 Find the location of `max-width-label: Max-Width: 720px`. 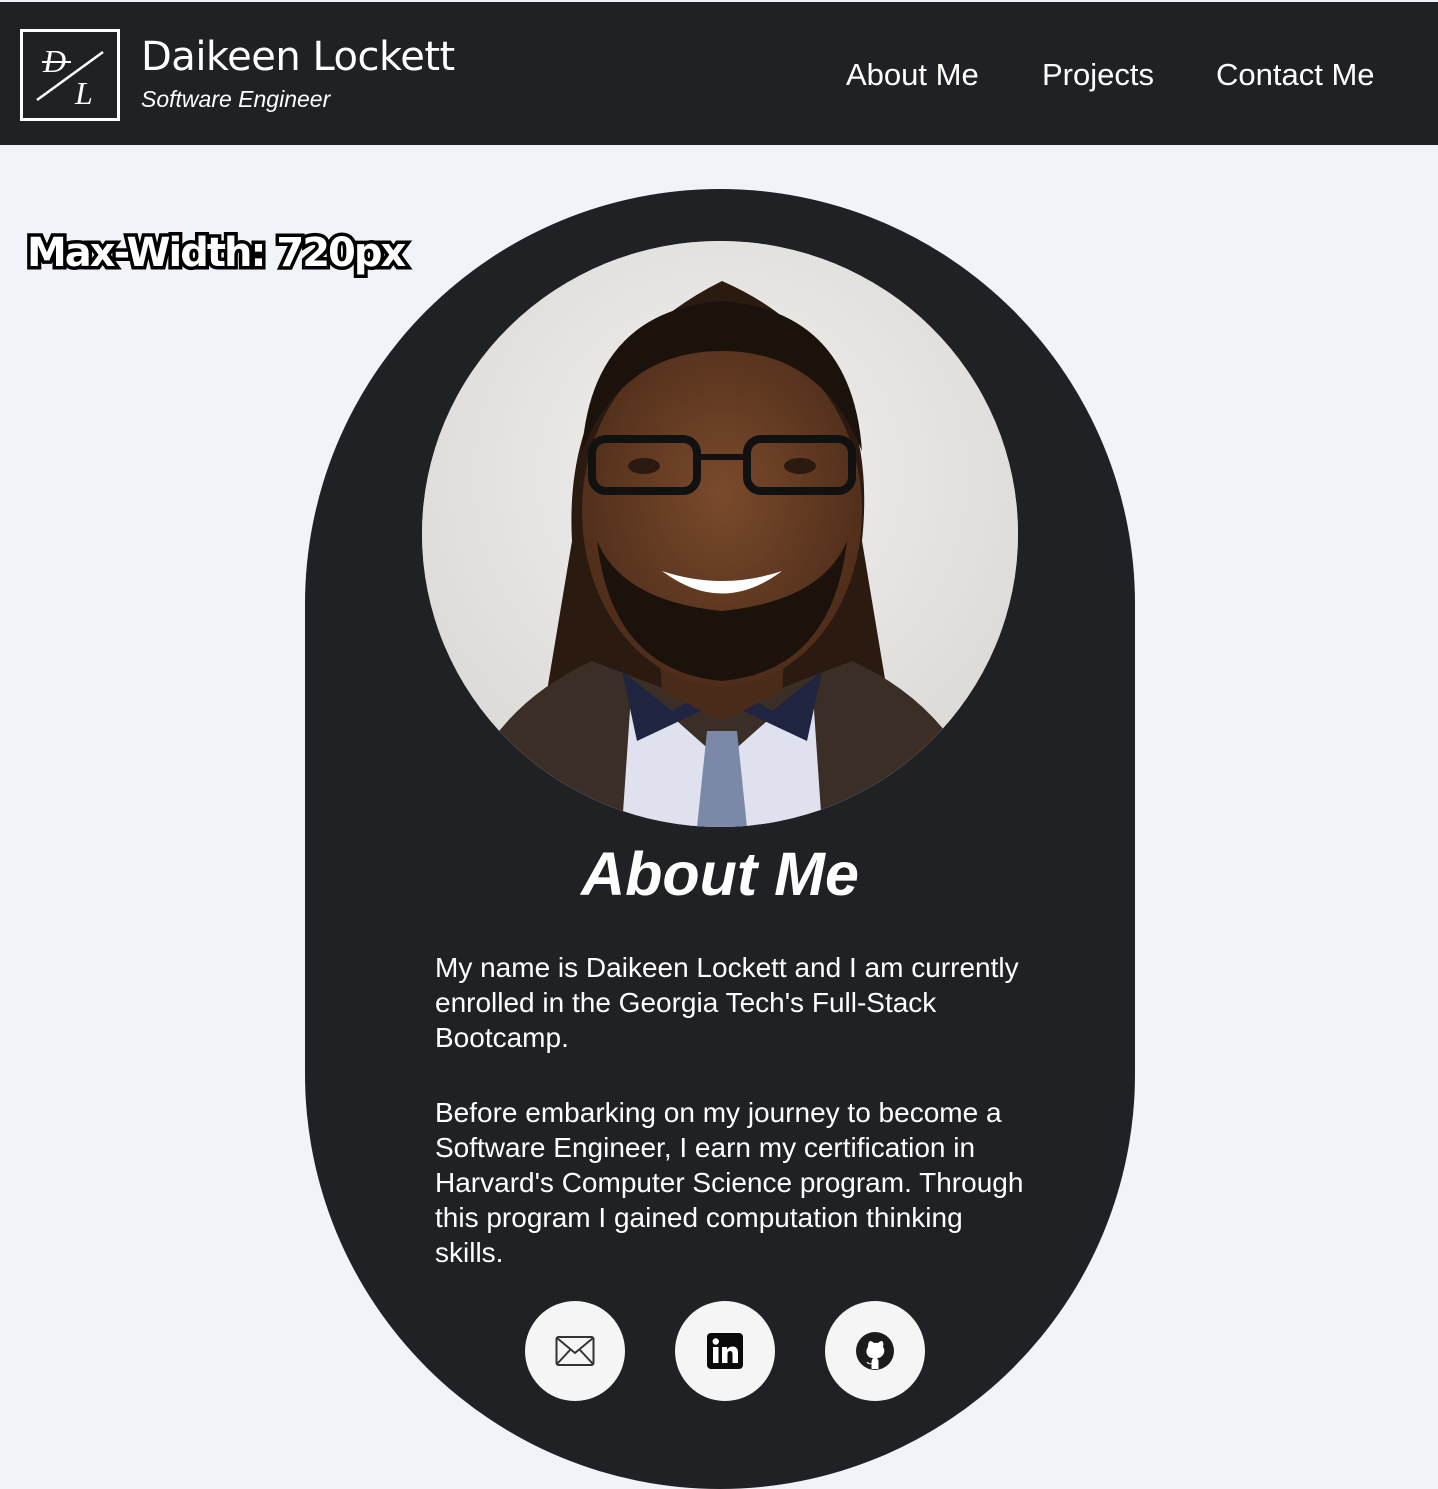

max-width-label: Max-Width: 720px is located at coordinates (216, 253).